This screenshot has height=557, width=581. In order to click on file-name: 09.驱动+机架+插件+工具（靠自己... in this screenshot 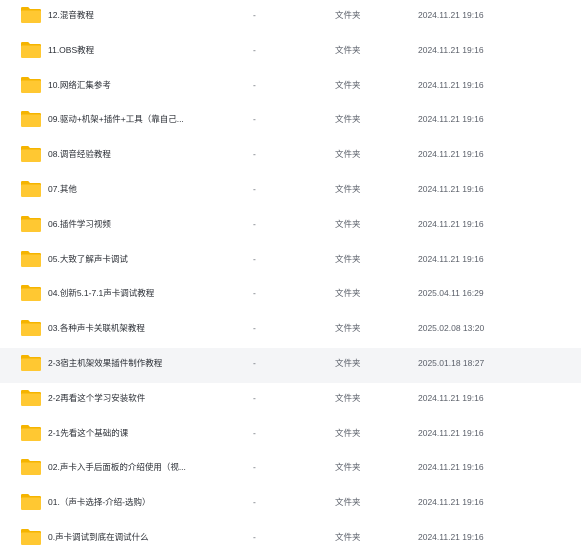, I will do `click(116, 119)`.